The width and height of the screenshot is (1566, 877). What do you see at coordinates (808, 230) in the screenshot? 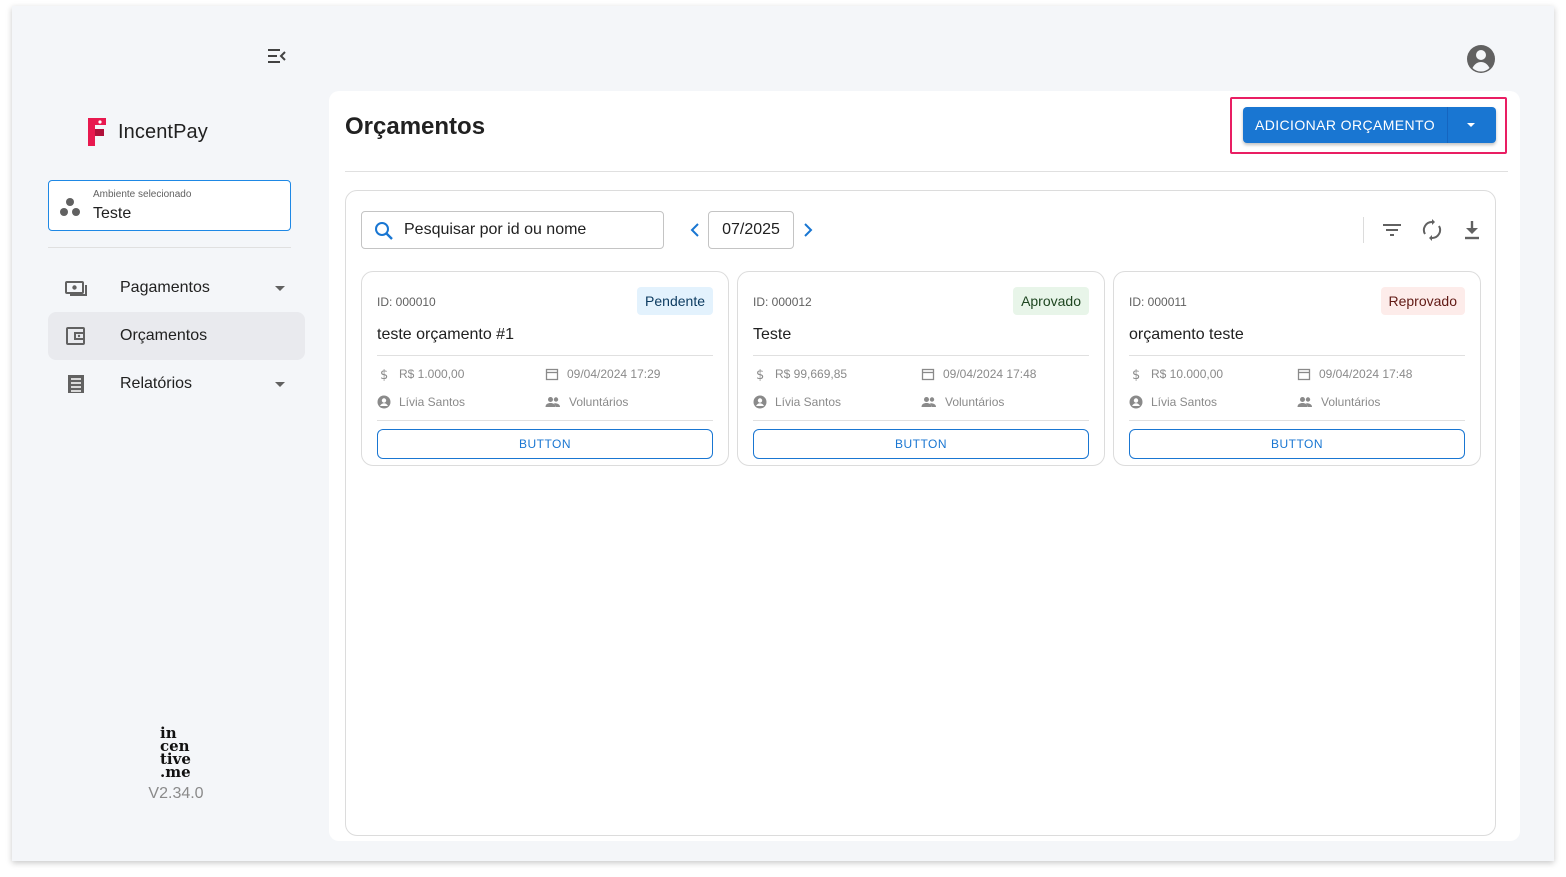
I see `chevron-right-icon` at bounding box center [808, 230].